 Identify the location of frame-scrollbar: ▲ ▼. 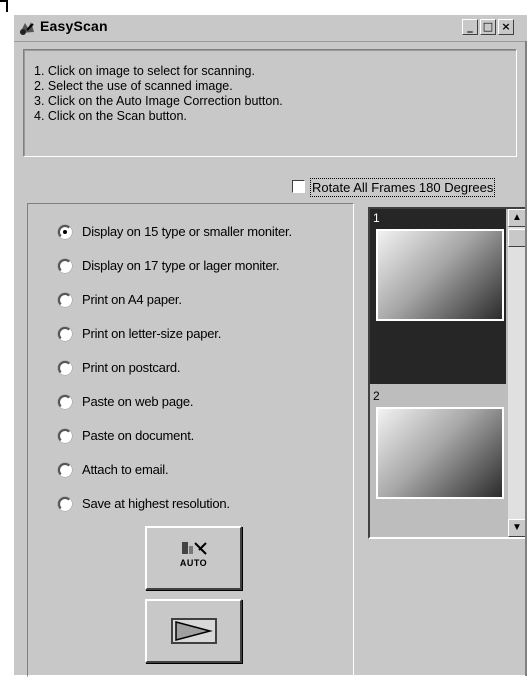
(517, 373).